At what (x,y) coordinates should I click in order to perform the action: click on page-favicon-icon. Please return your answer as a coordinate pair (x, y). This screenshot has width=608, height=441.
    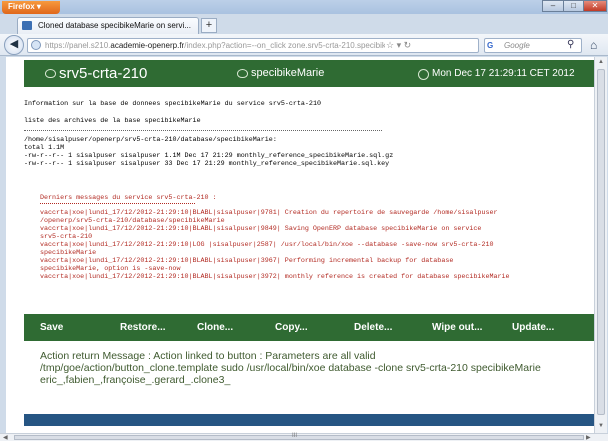
    Looking at the image, I should click on (27, 25).